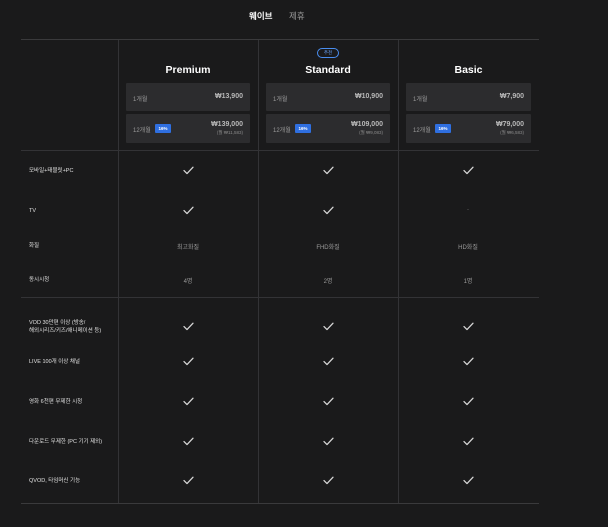 The image size is (608, 527). I want to click on feature-value: 4명, so click(188, 282).